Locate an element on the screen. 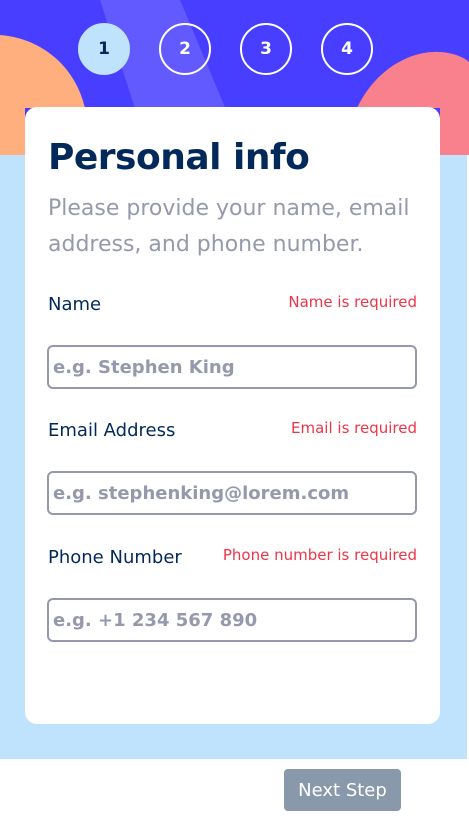  next-step-button: Next Step is located at coordinates (342, 790).